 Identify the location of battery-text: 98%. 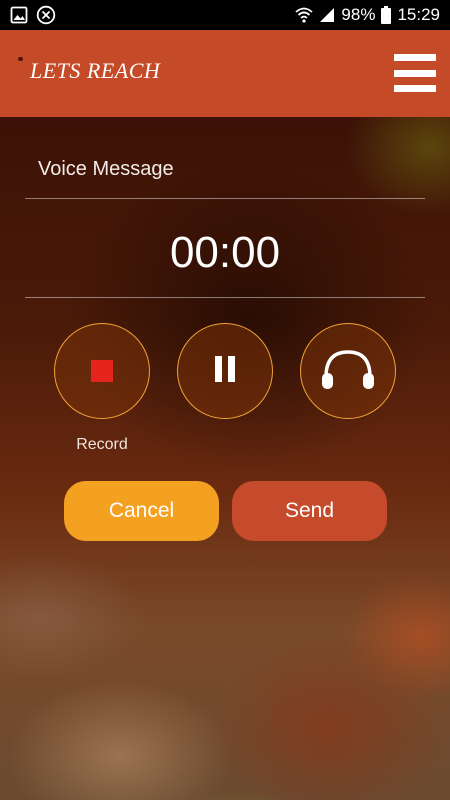
(358, 14).